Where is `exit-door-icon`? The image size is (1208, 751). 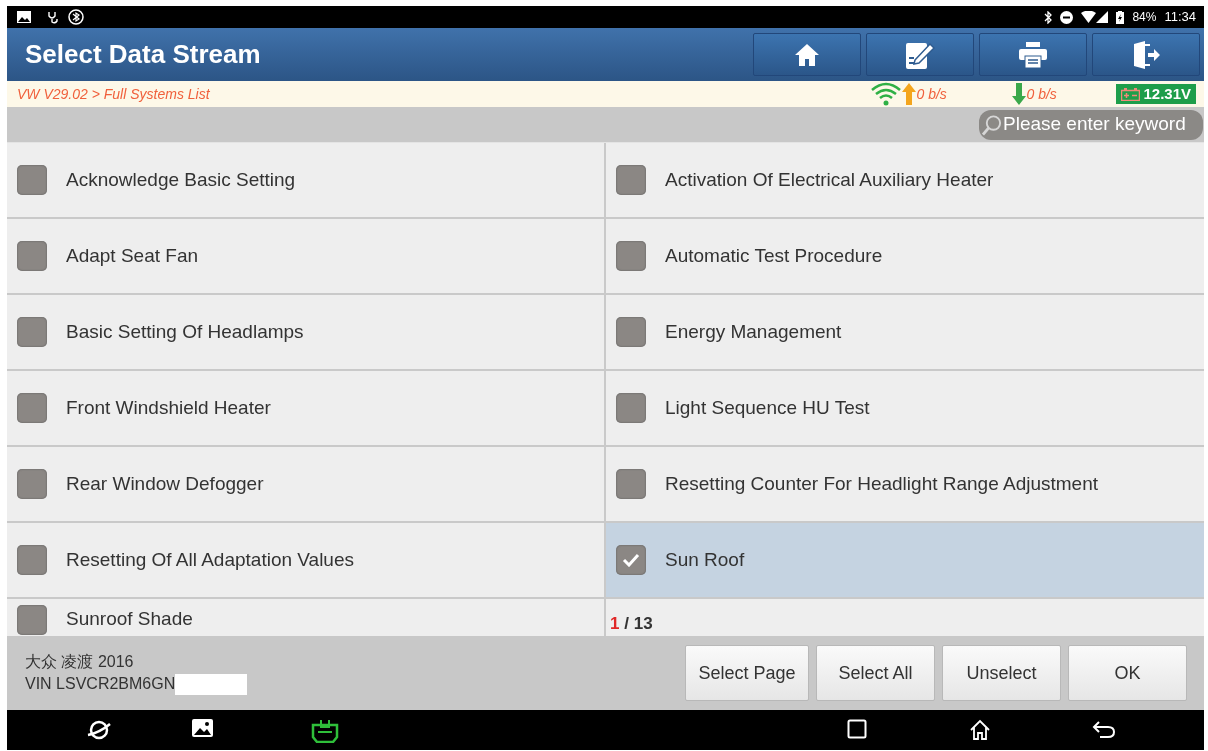 exit-door-icon is located at coordinates (1146, 54).